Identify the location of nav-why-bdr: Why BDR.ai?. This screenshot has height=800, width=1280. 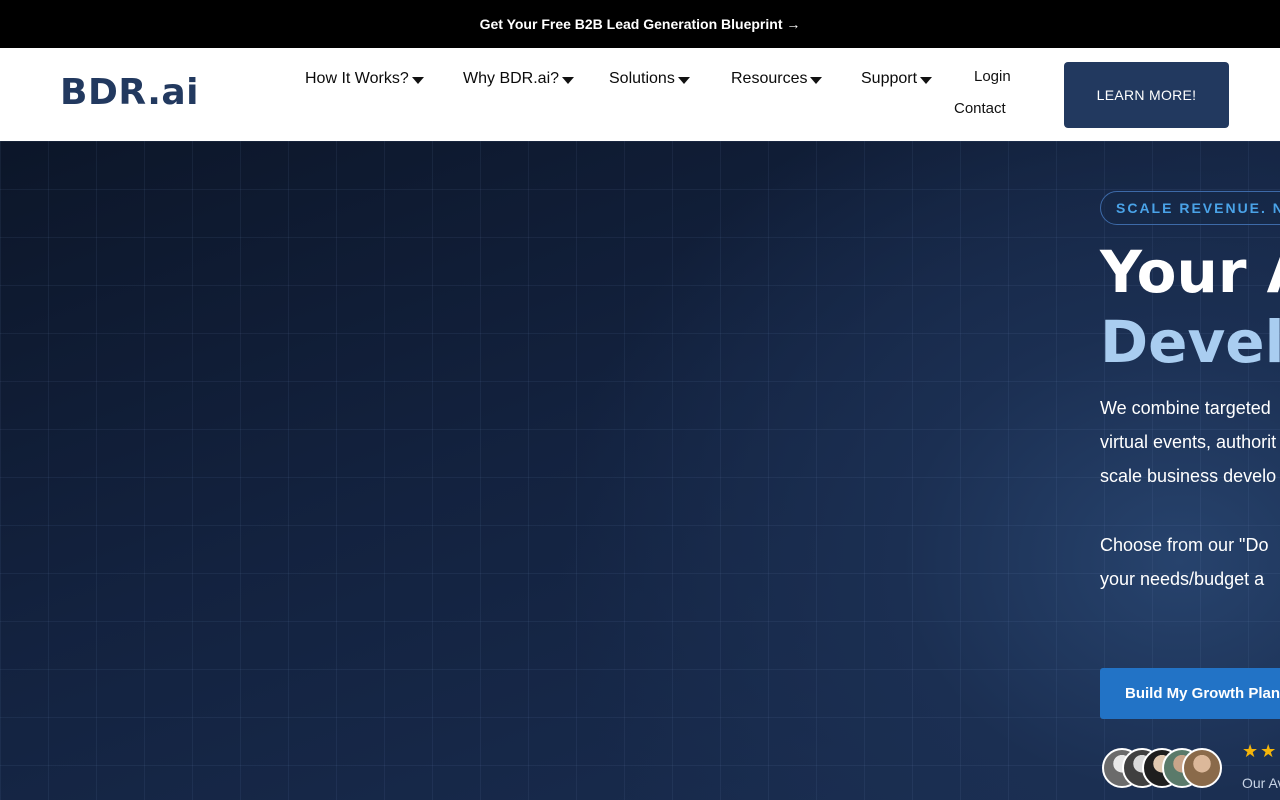
(519, 79).